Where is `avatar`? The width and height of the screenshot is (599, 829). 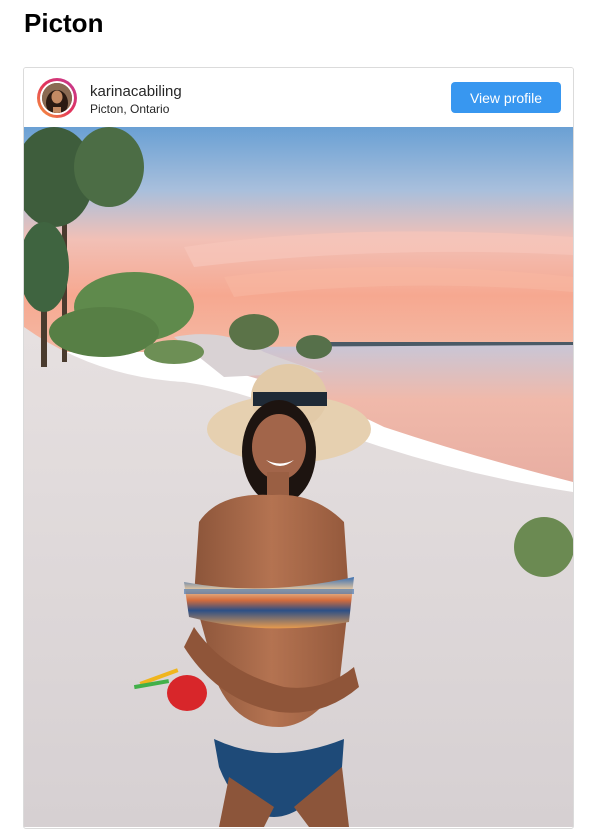 avatar is located at coordinates (57, 98).